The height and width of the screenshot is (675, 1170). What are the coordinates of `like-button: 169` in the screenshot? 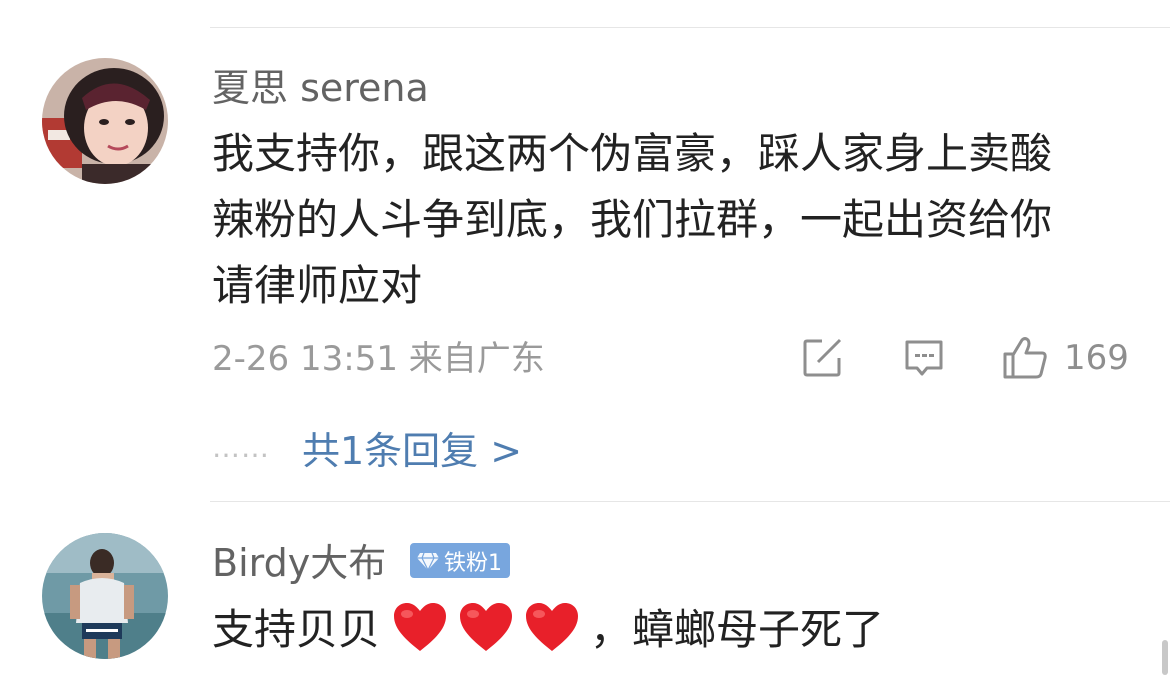 It's located at (1065, 358).